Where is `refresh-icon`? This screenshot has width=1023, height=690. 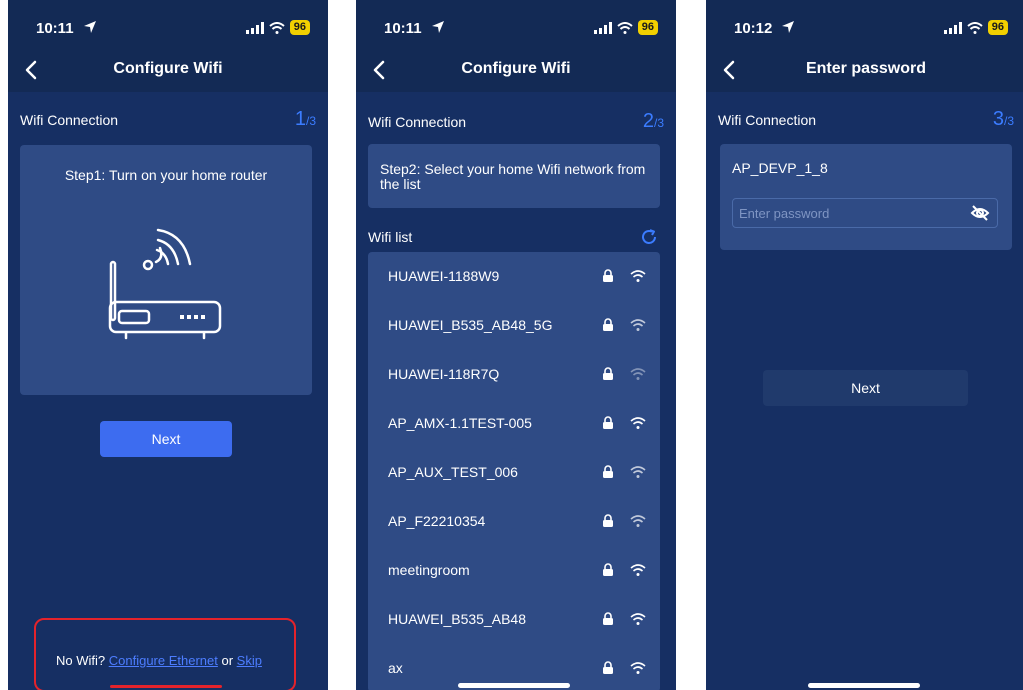
refresh-icon is located at coordinates (649, 237).